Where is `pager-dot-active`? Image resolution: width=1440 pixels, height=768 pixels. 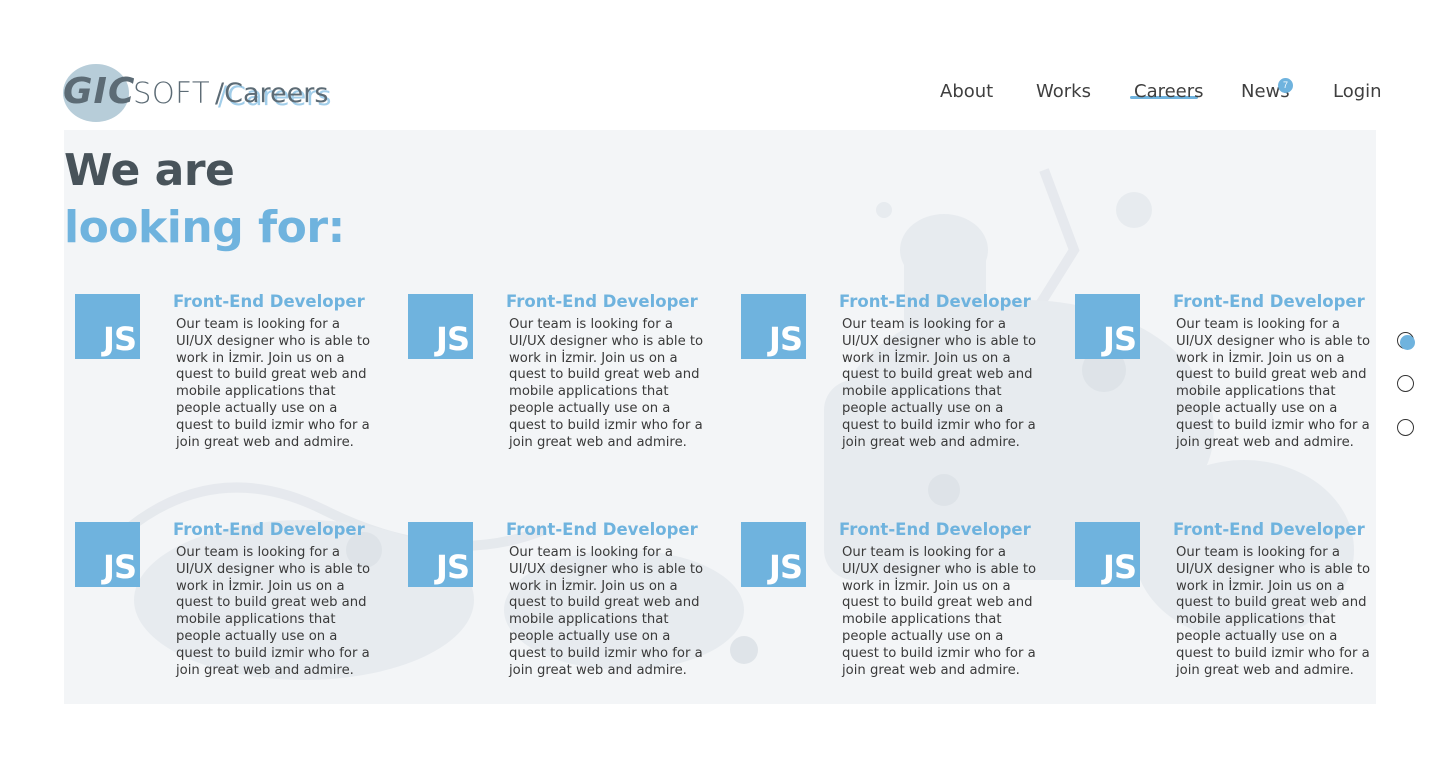 pager-dot-active is located at coordinates (1406, 341).